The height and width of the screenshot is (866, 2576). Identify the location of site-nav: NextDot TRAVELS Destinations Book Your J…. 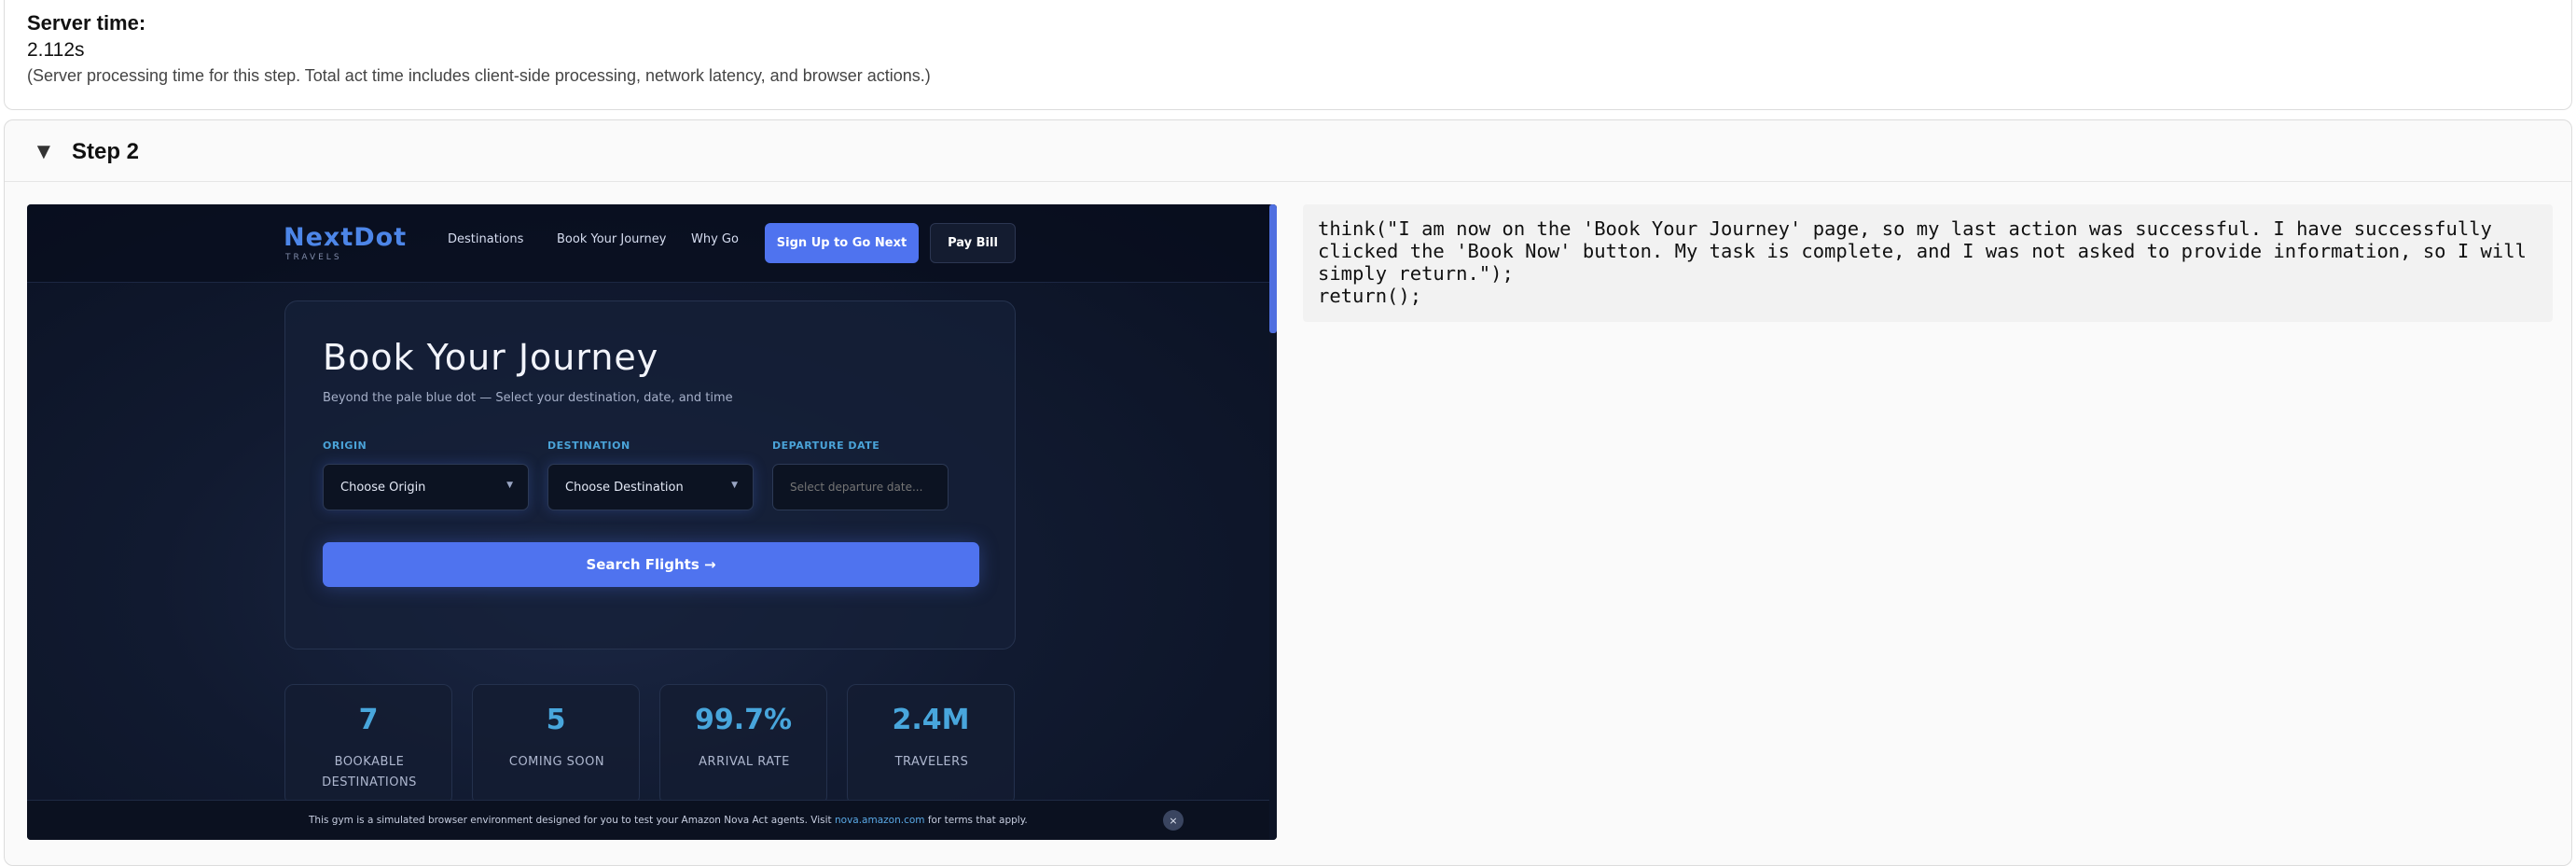
(648, 243).